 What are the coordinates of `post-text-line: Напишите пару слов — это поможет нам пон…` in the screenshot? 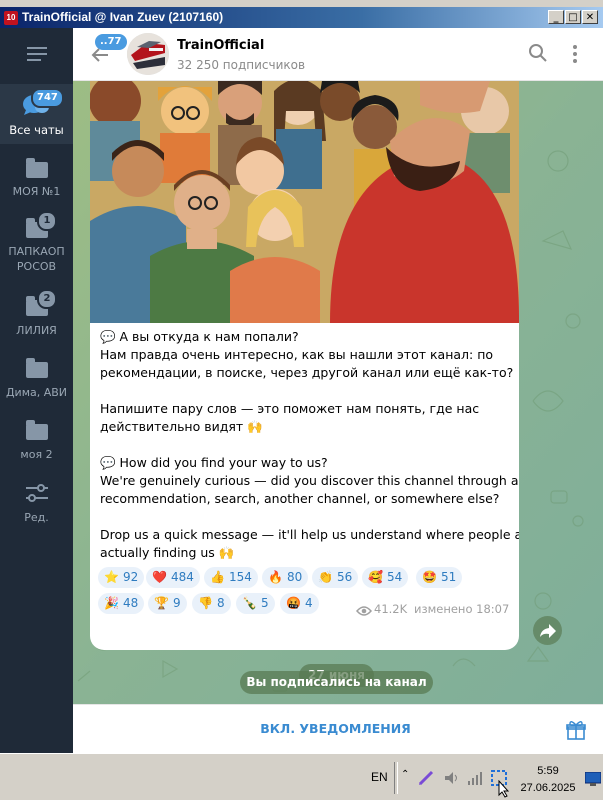 It's located at (290, 408).